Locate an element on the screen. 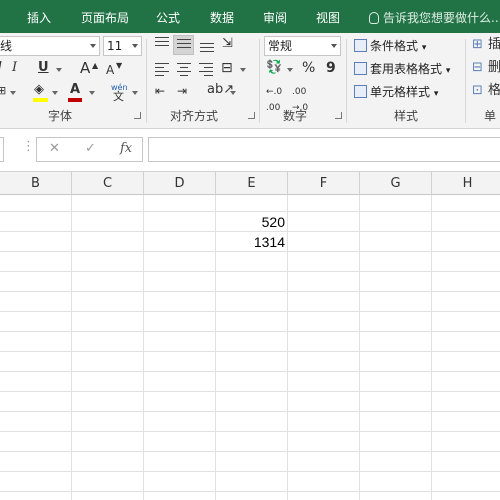 The width and height of the screenshot is (500, 500). group-label-number: 数字 is located at coordinates (294, 116).